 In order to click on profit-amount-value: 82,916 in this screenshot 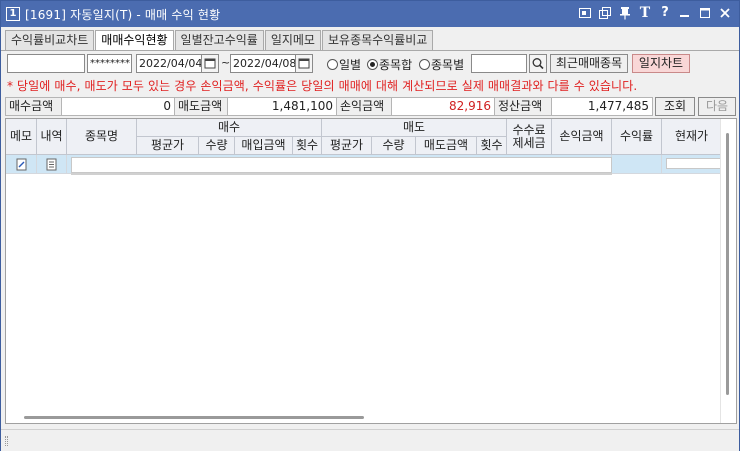, I will do `click(443, 106)`.